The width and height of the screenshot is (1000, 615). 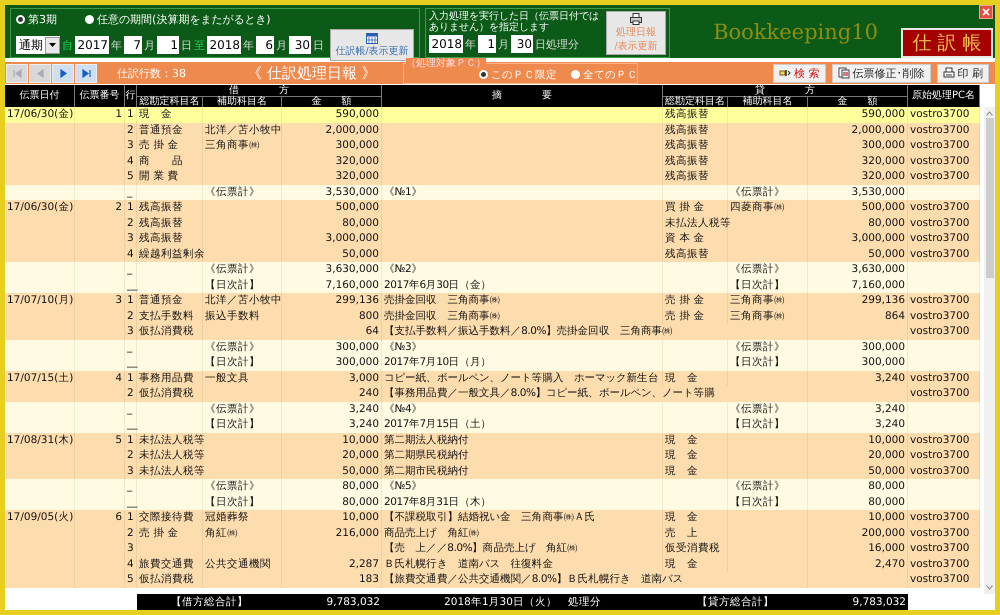 What do you see at coordinates (990, 198) in the screenshot?
I see `scroll-thumb` at bounding box center [990, 198].